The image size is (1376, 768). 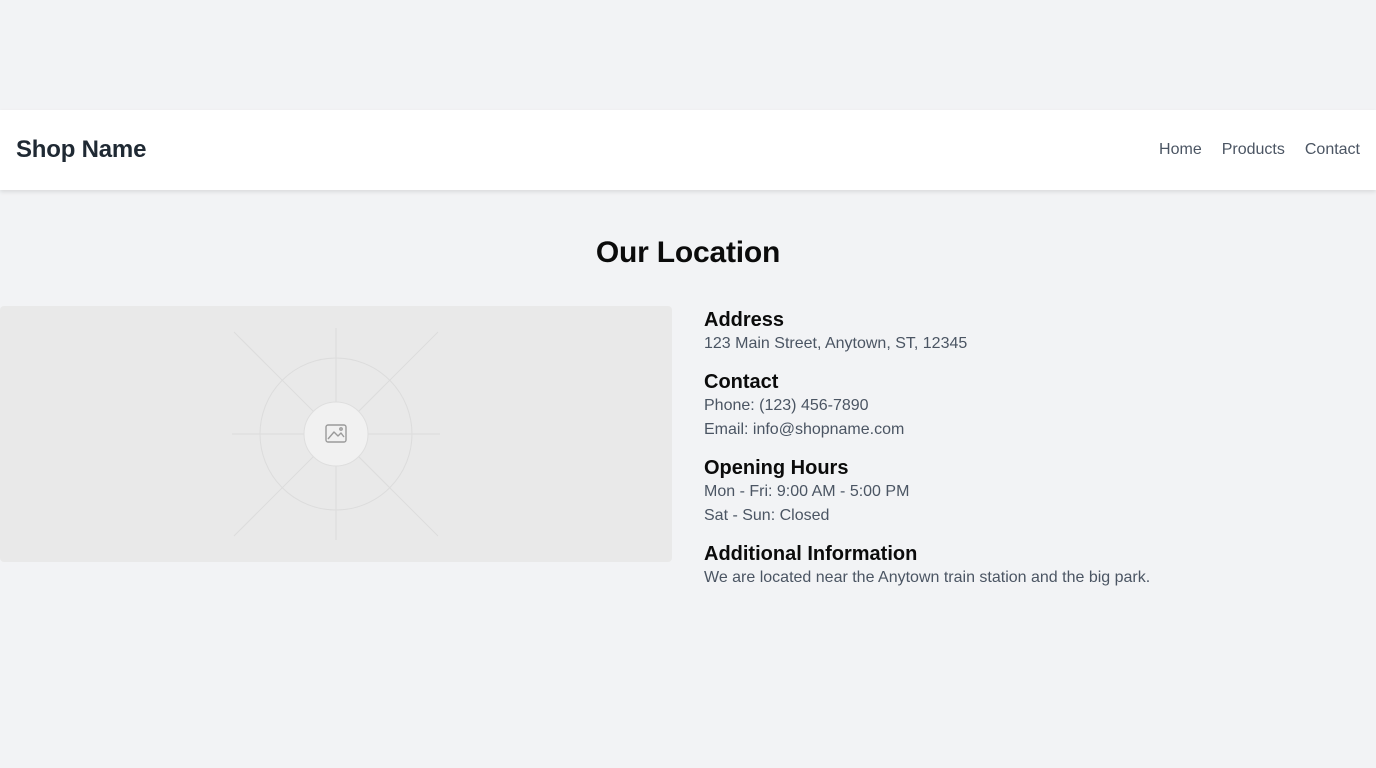 I want to click on brand-logo-text: Shop Name, so click(x=81, y=150).